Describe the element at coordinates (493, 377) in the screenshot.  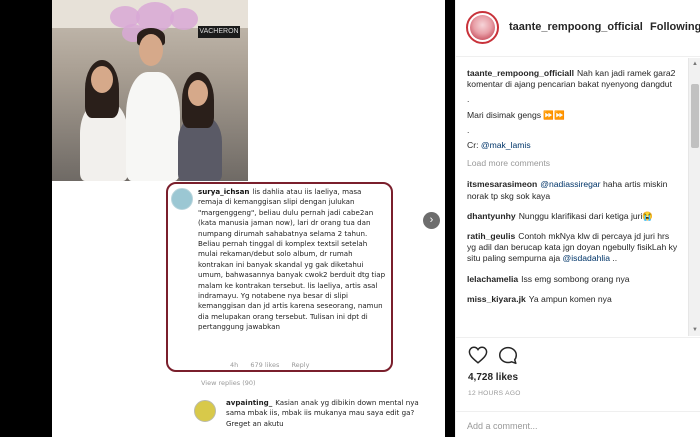
I see `likes-count: 4,728 likes` at that location.